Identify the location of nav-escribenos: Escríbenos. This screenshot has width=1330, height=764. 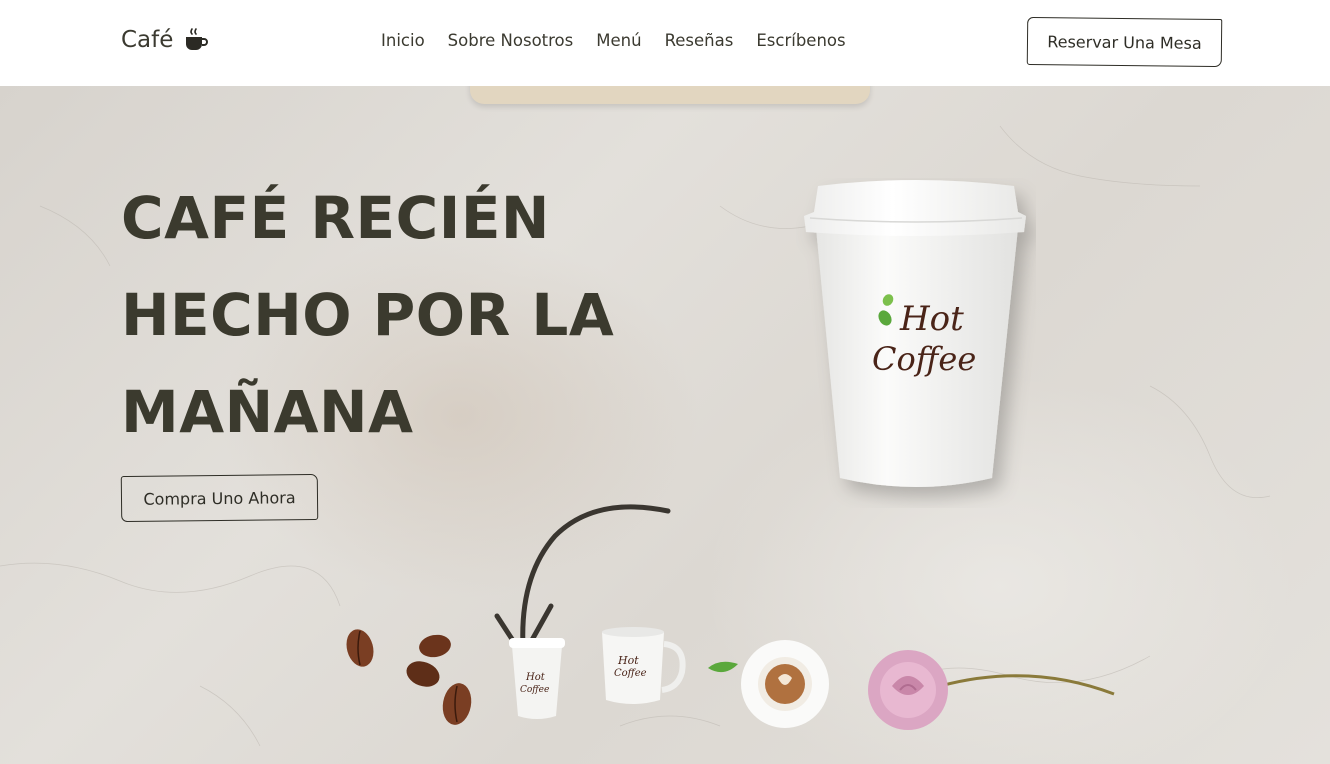
(800, 40).